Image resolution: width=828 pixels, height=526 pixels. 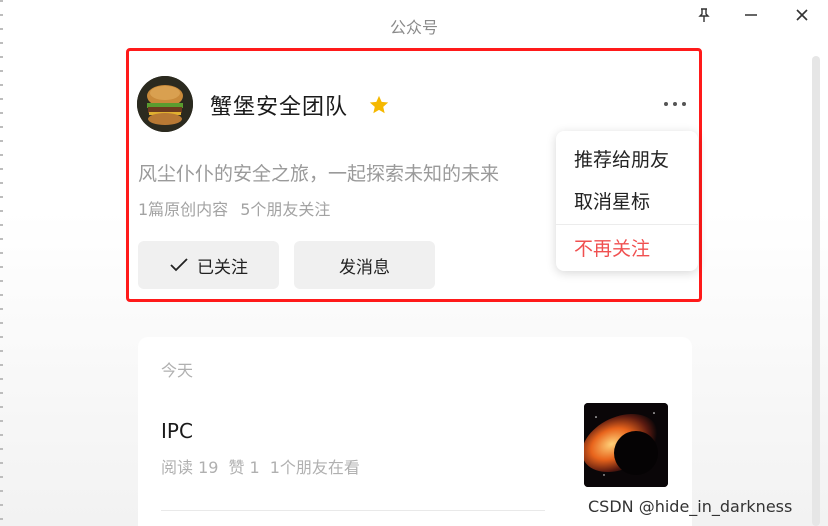 What do you see at coordinates (190, 467) in the screenshot?
I see `read-count: 阅读 19` at bounding box center [190, 467].